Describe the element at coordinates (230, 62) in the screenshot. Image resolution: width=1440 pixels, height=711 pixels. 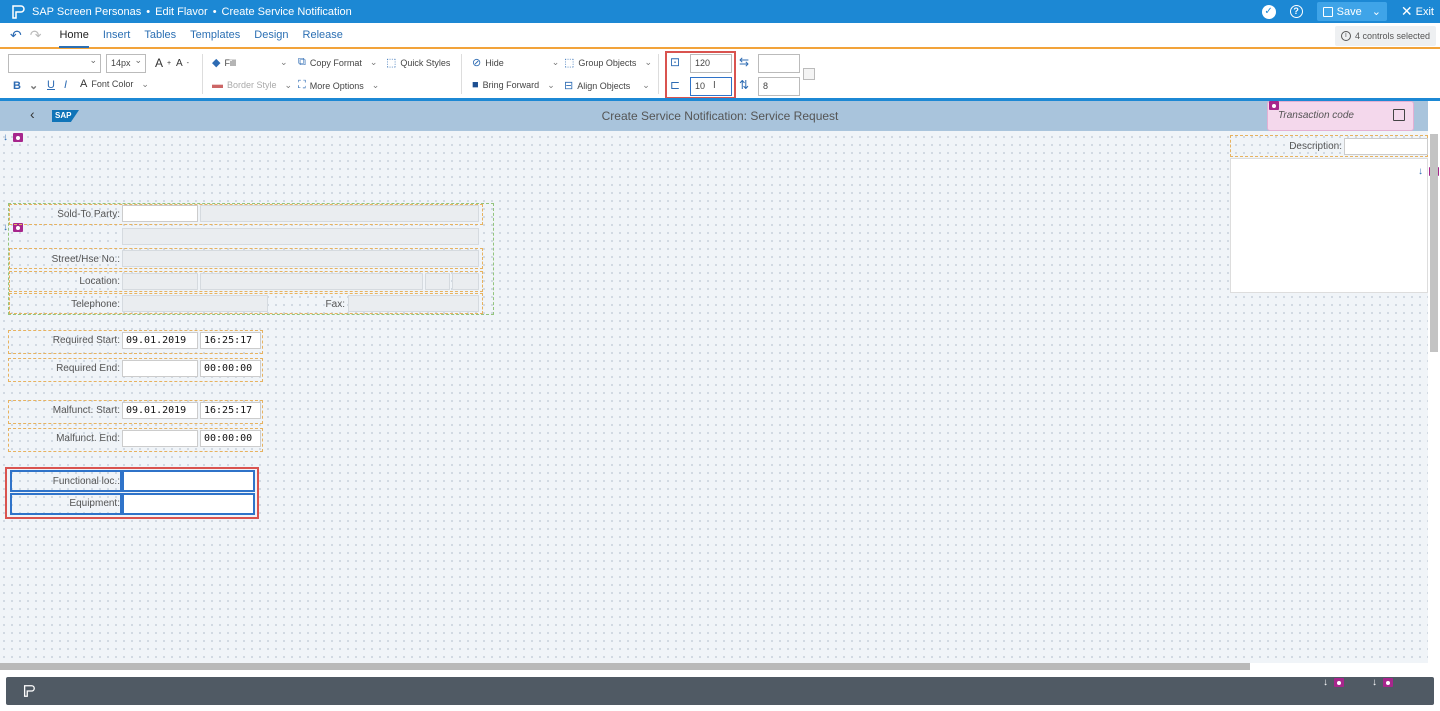
I see `fill-label: Fill` at that location.